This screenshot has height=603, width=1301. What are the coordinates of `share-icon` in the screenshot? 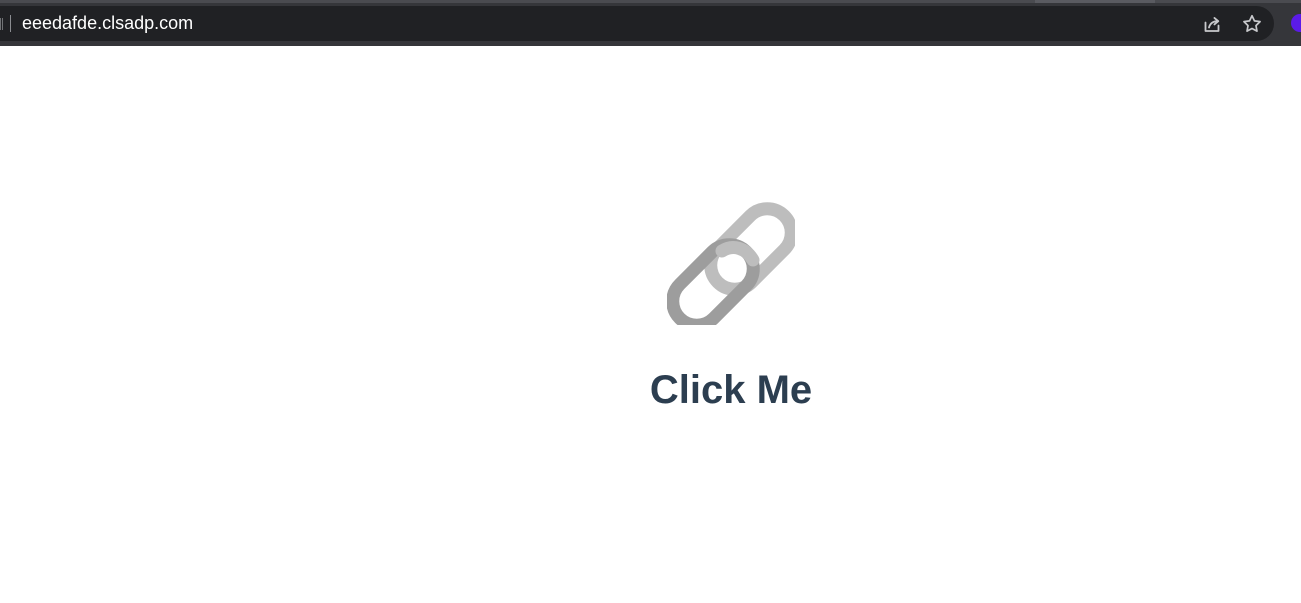 It's located at (1212, 24).